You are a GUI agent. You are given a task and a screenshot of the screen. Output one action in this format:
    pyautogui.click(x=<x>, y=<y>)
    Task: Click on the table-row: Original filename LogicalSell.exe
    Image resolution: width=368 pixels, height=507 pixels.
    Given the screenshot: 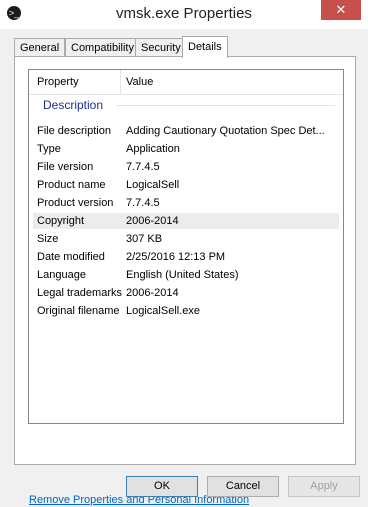 What is the action you would take?
    pyautogui.click(x=186, y=311)
    